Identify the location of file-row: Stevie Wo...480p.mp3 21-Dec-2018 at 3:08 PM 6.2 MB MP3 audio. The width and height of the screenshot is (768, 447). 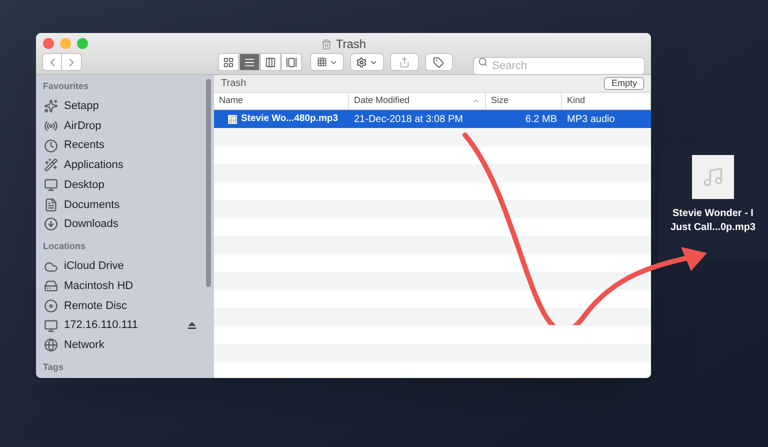
(432, 119).